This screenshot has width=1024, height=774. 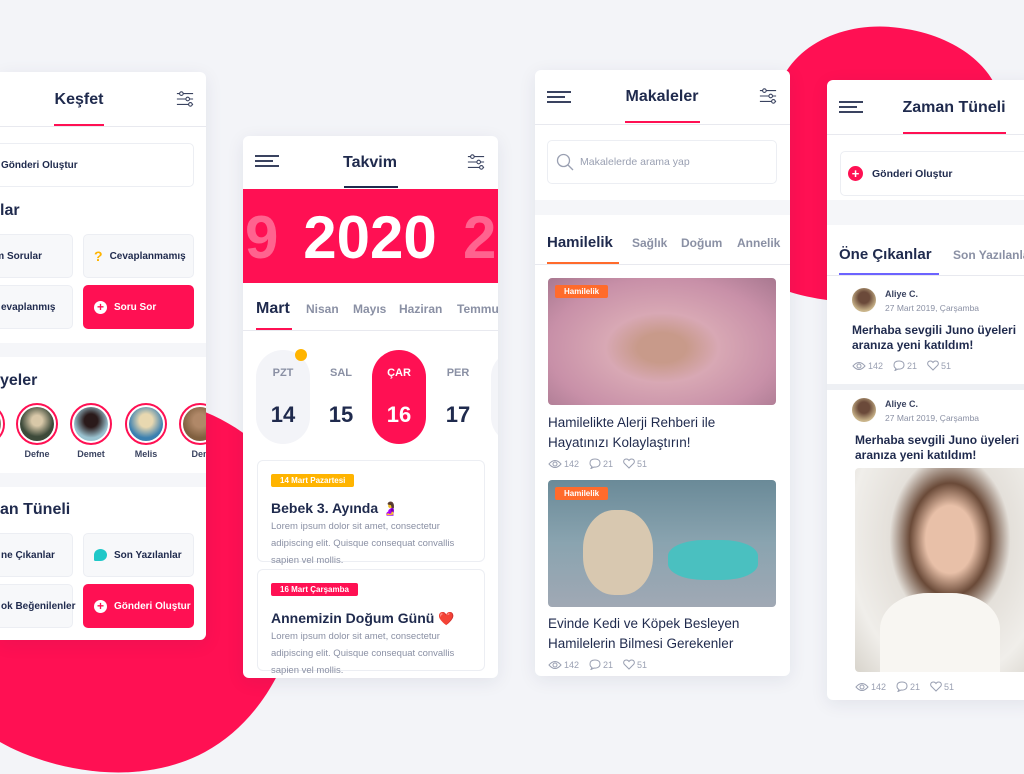 What do you see at coordinates (954, 107) in the screenshot?
I see `page-title: Zaman Tüneli` at bounding box center [954, 107].